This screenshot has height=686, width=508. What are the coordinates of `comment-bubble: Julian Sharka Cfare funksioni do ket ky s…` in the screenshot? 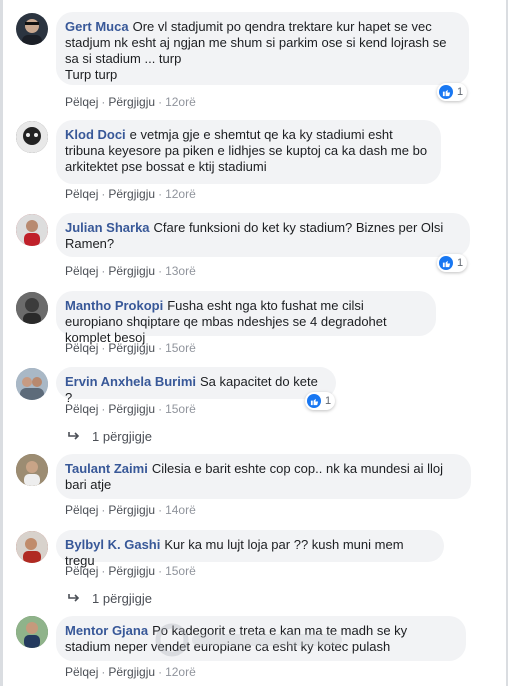 It's located at (263, 235).